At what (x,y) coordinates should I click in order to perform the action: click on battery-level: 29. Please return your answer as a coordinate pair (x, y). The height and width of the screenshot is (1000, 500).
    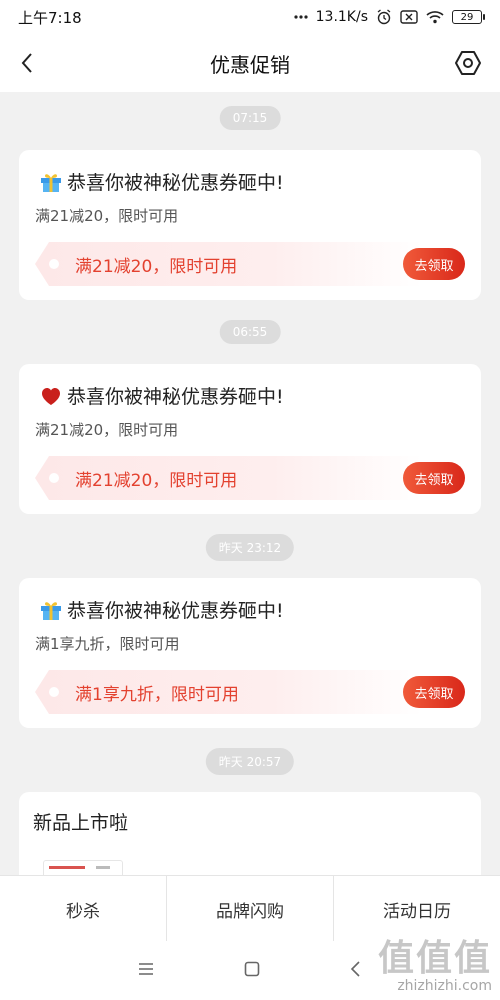
    Looking at the image, I should click on (467, 17).